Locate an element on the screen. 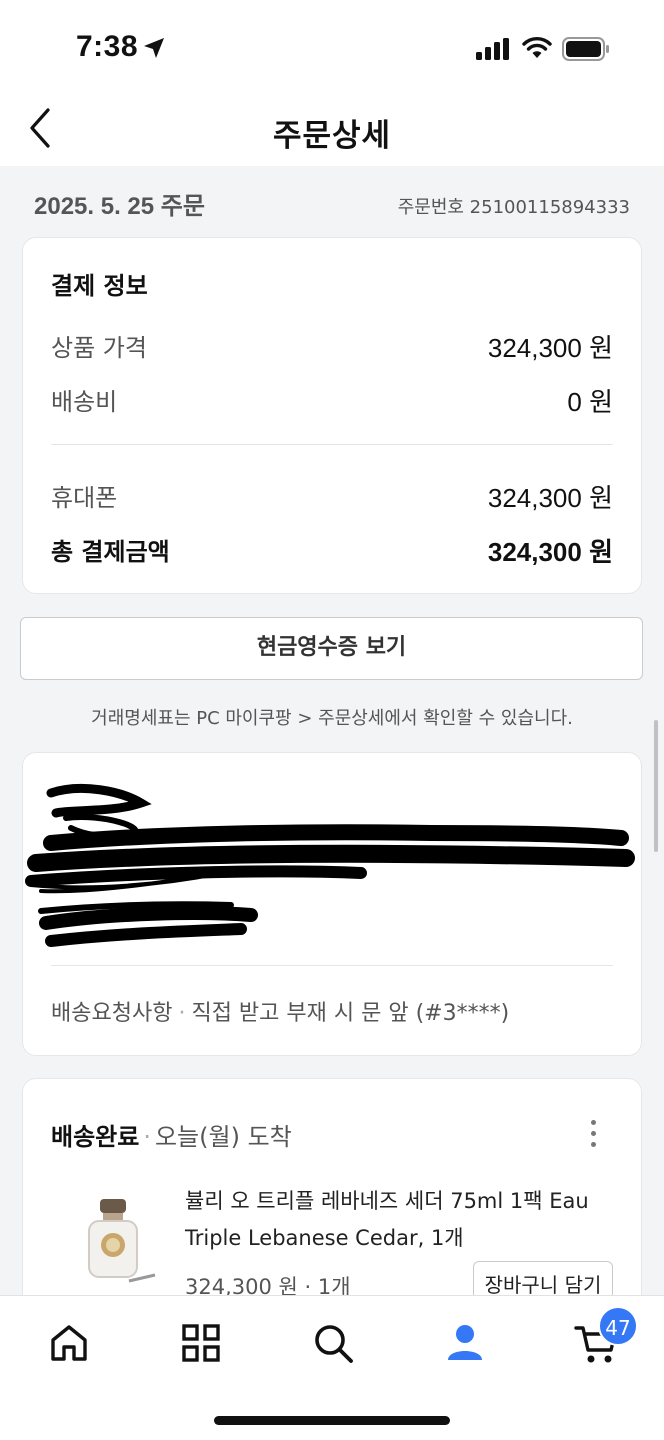  status-time: 7:38 is located at coordinates (107, 46).